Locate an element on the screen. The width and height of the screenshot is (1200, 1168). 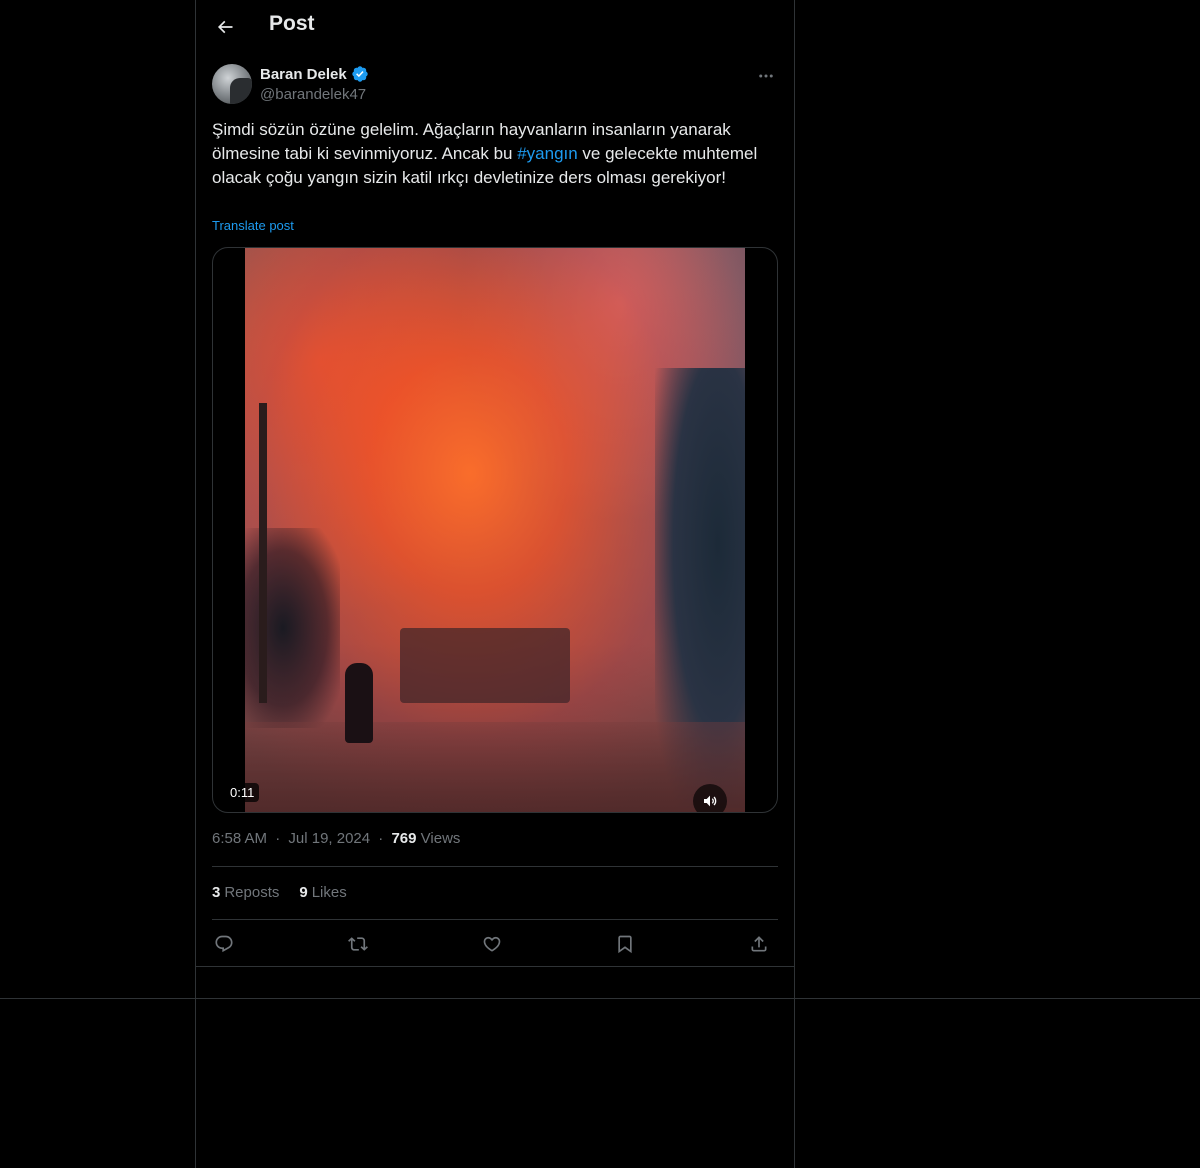
reply-button is located at coordinates (224, 944).